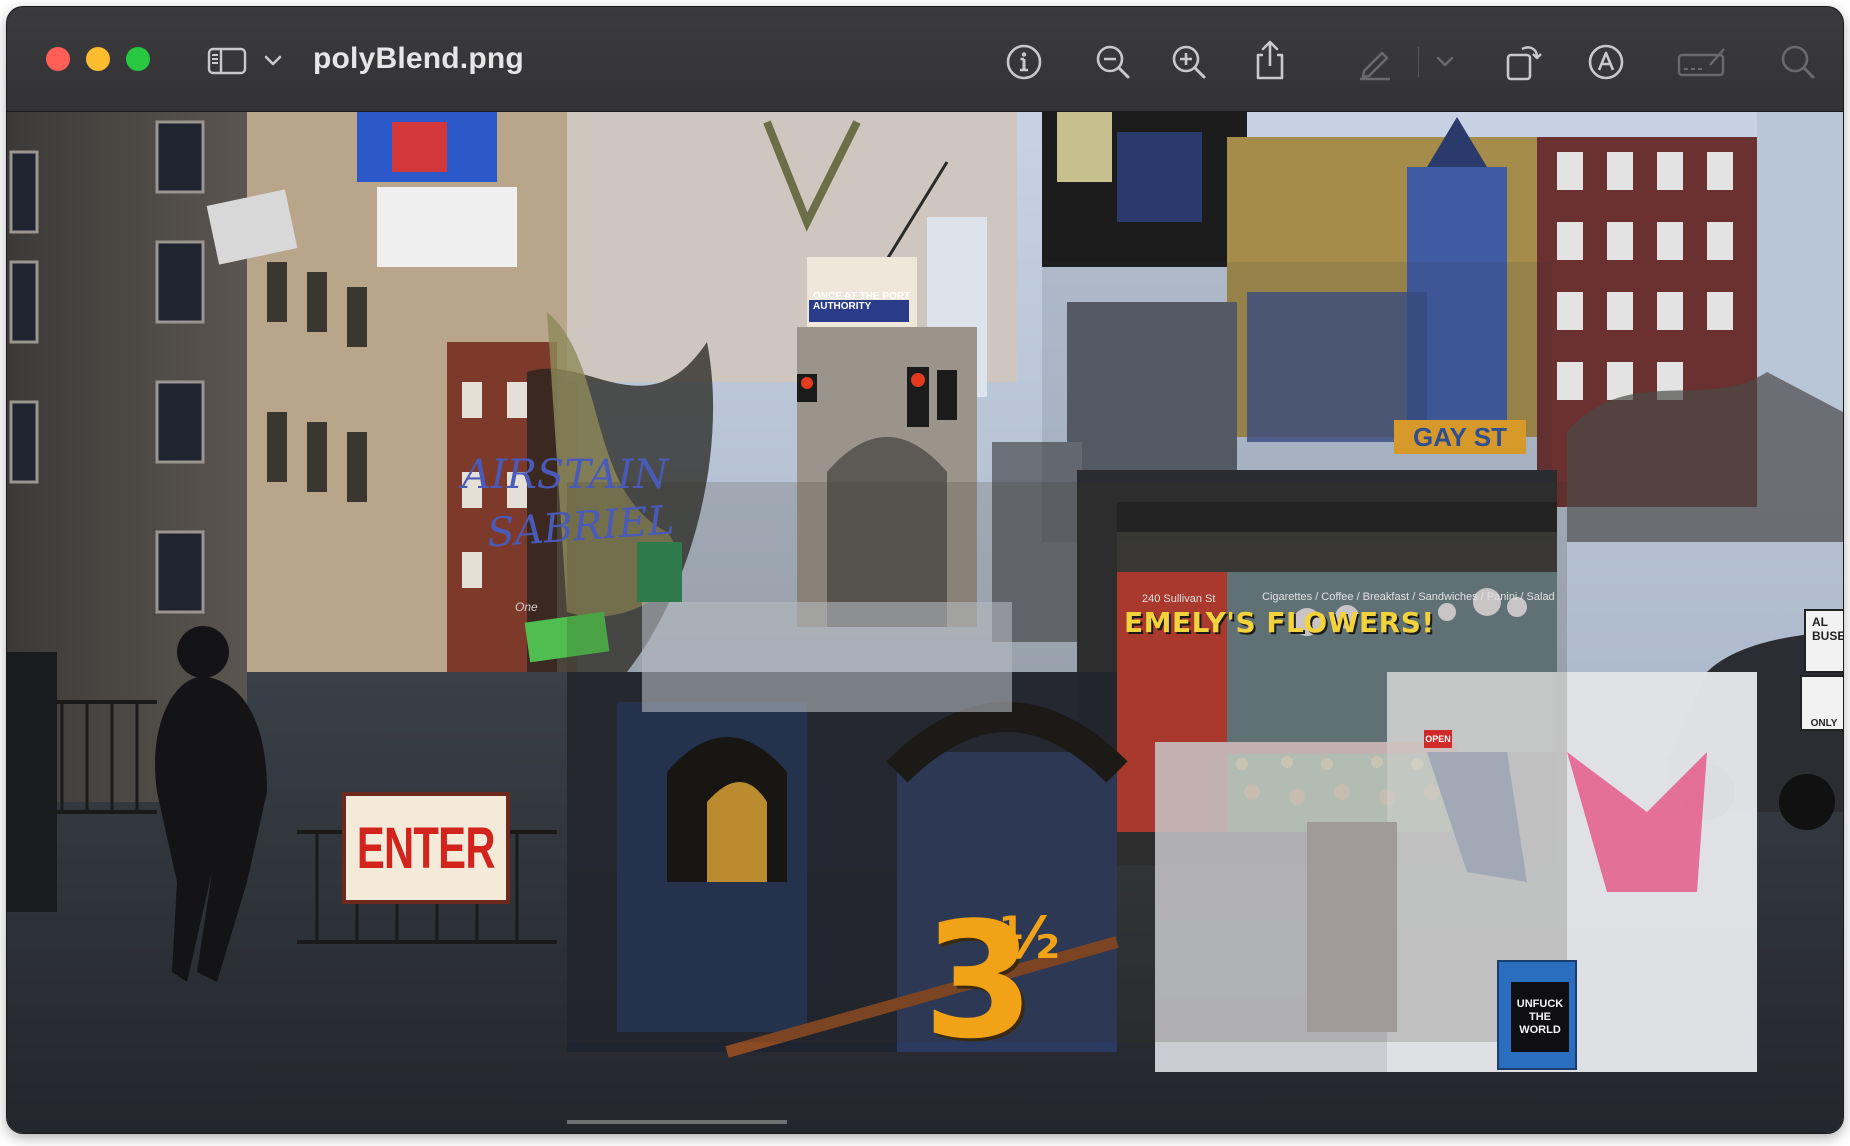  Describe the element at coordinates (1460, 437) in the screenshot. I see `street-sign-gay-st: GAY ST` at that location.